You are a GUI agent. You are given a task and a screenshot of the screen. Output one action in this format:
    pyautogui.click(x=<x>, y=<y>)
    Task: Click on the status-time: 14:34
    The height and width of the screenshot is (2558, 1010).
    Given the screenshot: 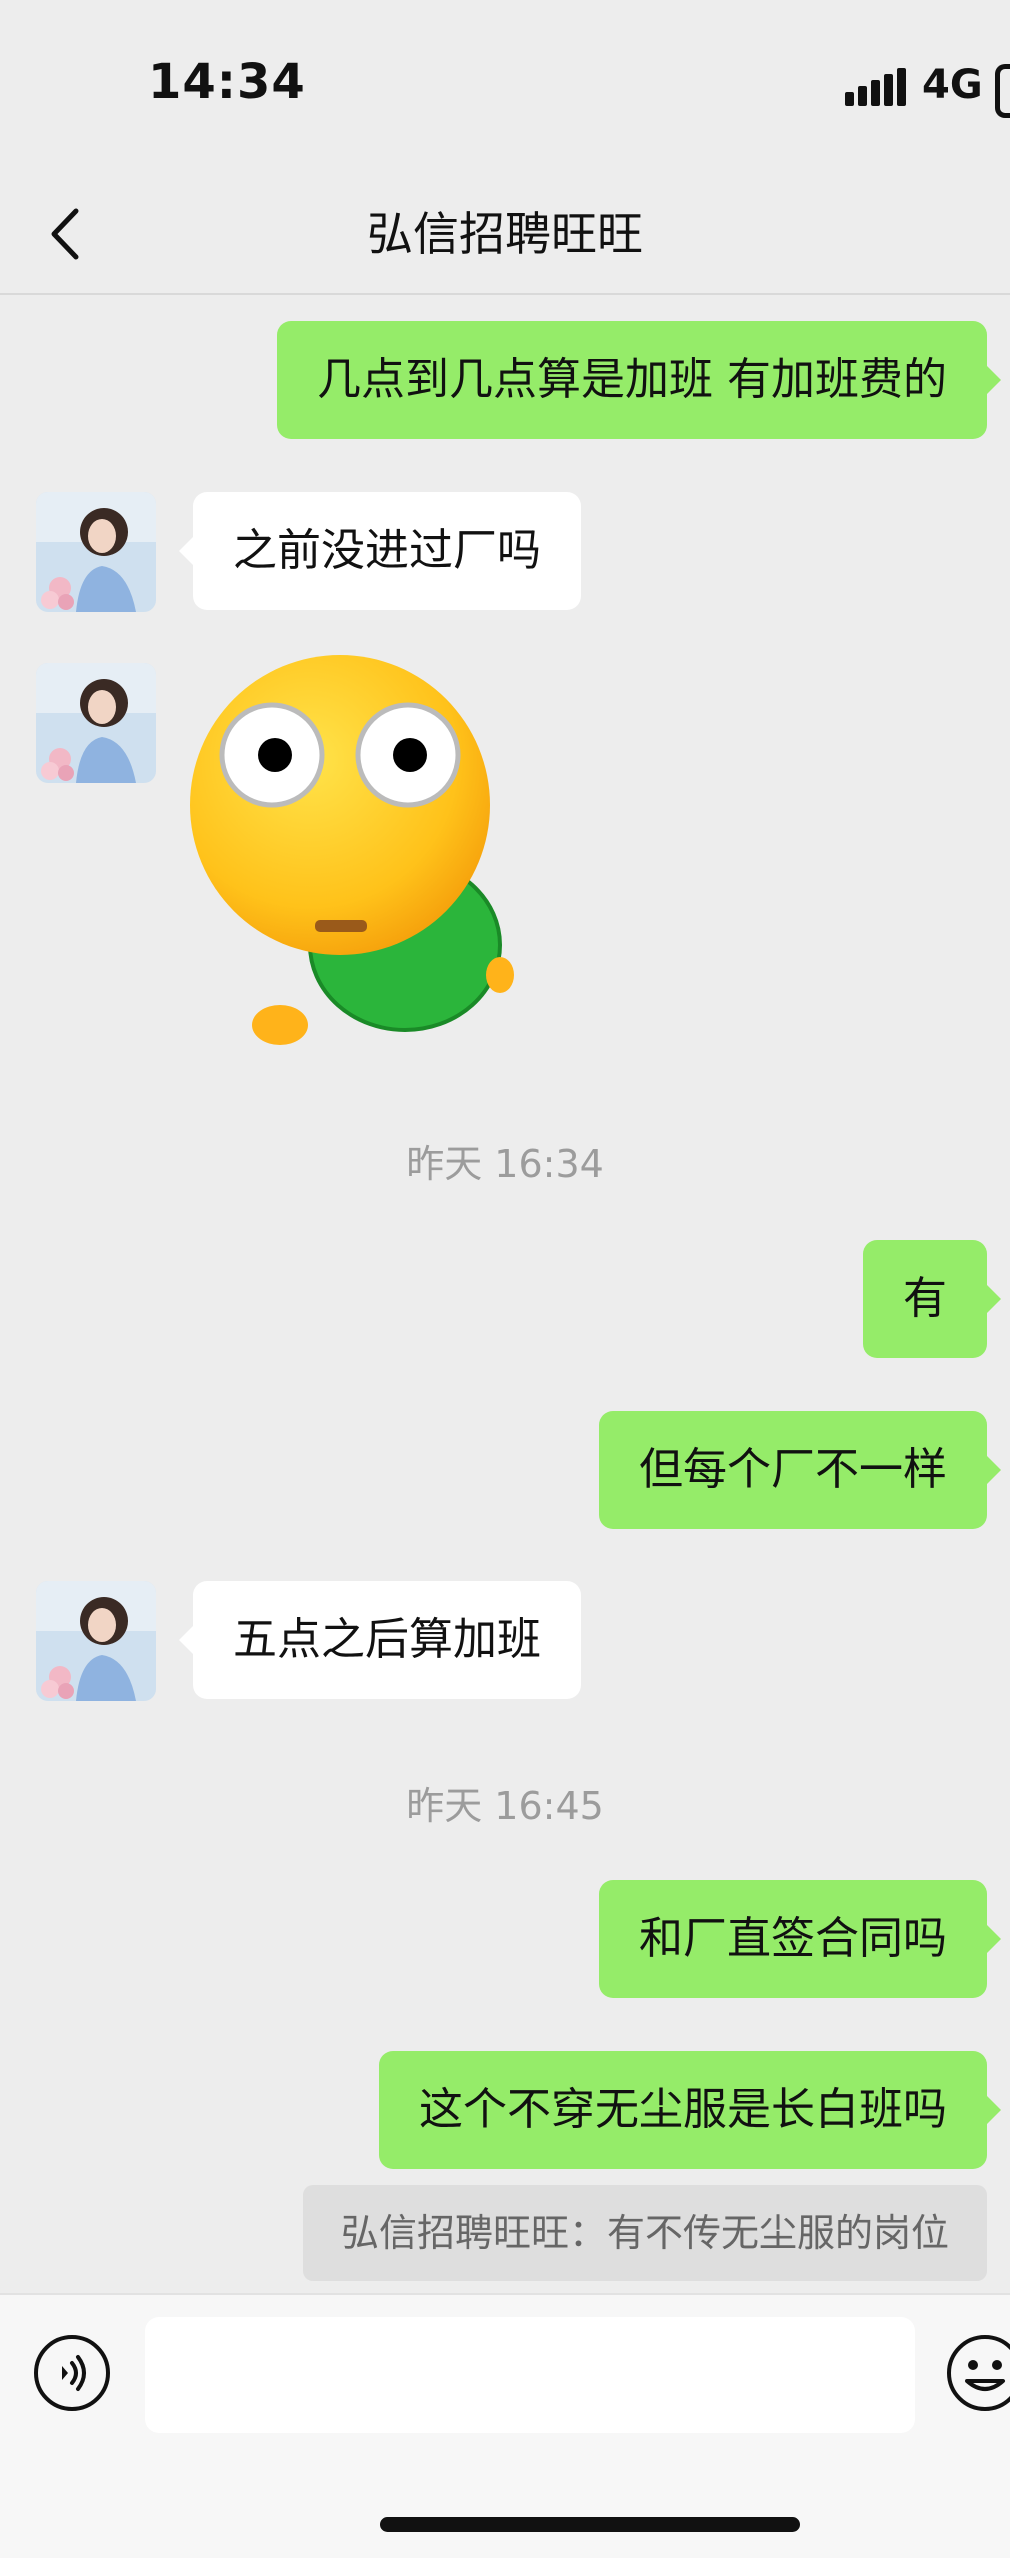 What is the action you would take?
    pyautogui.click(x=227, y=82)
    